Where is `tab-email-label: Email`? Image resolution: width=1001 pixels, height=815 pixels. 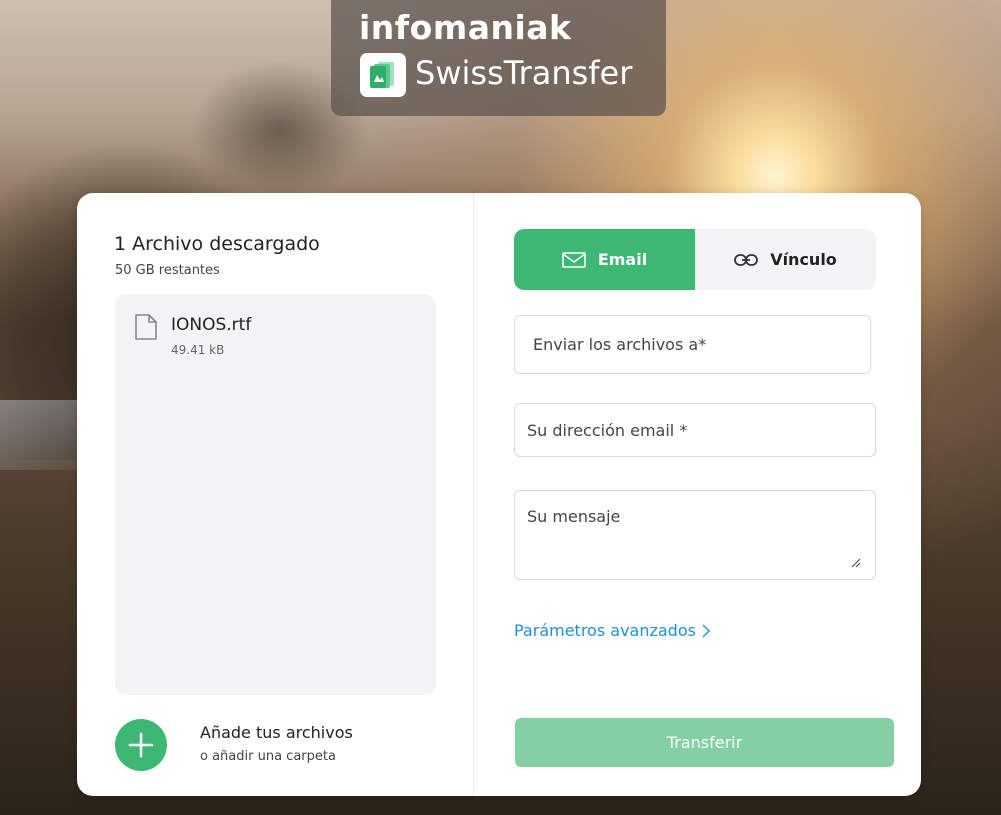 tab-email-label: Email is located at coordinates (622, 259).